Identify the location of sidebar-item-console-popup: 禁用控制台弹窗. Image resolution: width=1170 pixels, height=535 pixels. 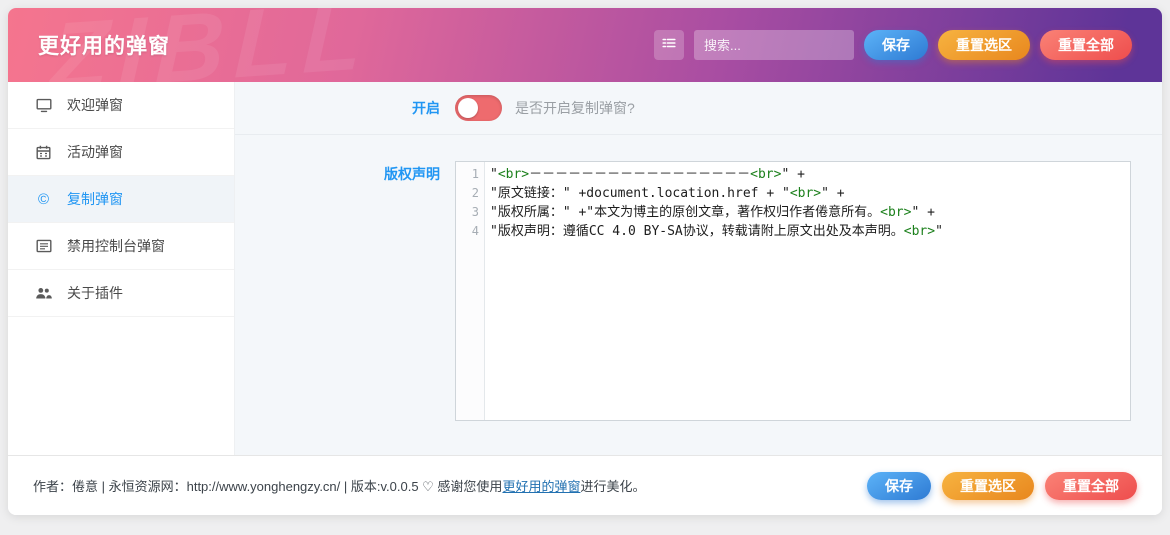
(121, 246).